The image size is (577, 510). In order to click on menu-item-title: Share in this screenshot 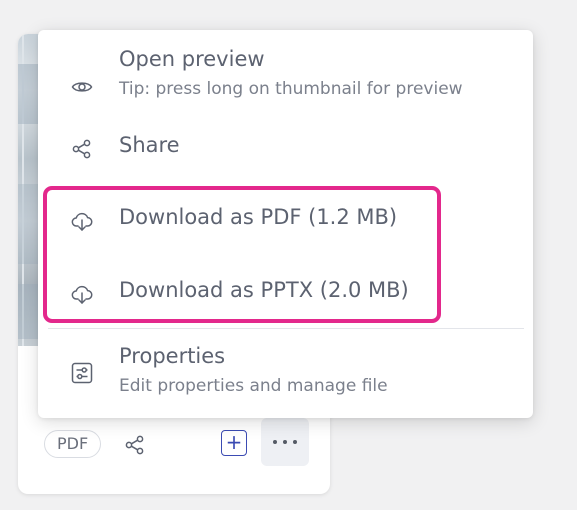, I will do `click(149, 145)`.